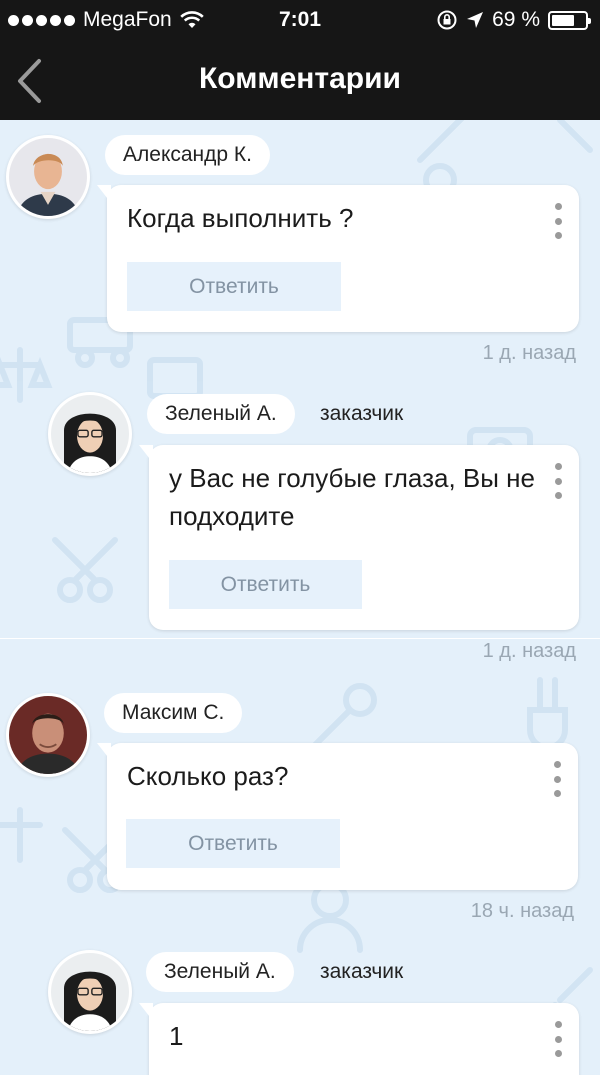  I want to click on status-bar: MegaFon 7:01 69 %, so click(300, 21).